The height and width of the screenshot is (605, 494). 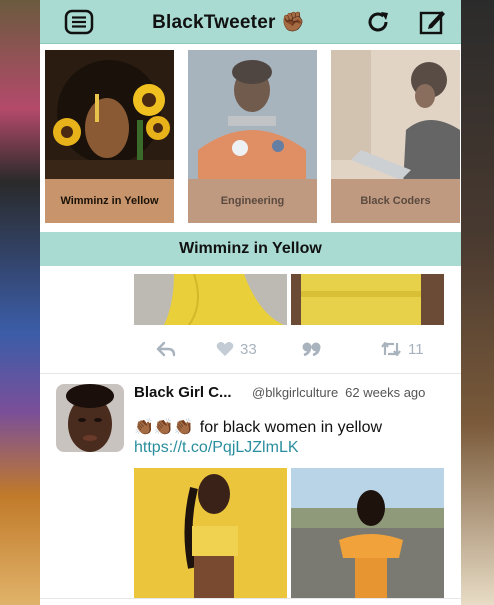 I want to click on refresh-button, so click(x=378, y=22).